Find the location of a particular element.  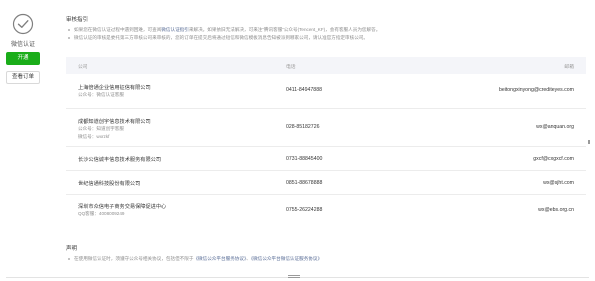

company-email: wx@ebs.org.cn is located at coordinates (556, 210).